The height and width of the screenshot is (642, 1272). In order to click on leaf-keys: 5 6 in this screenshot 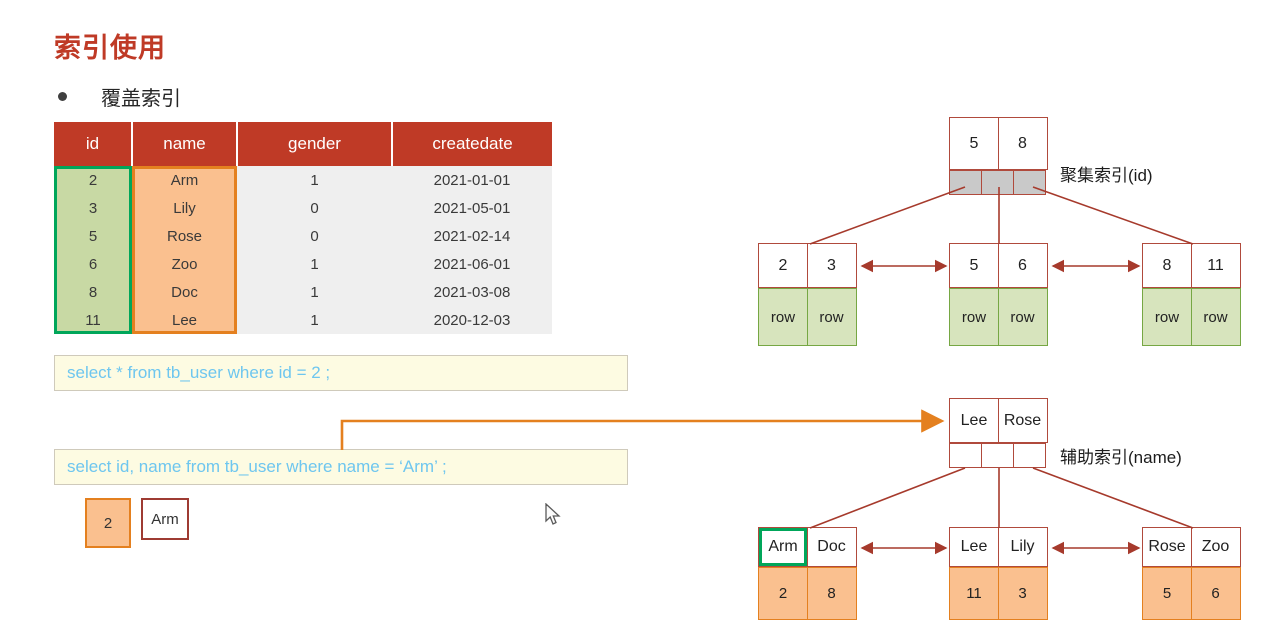, I will do `click(998, 265)`.